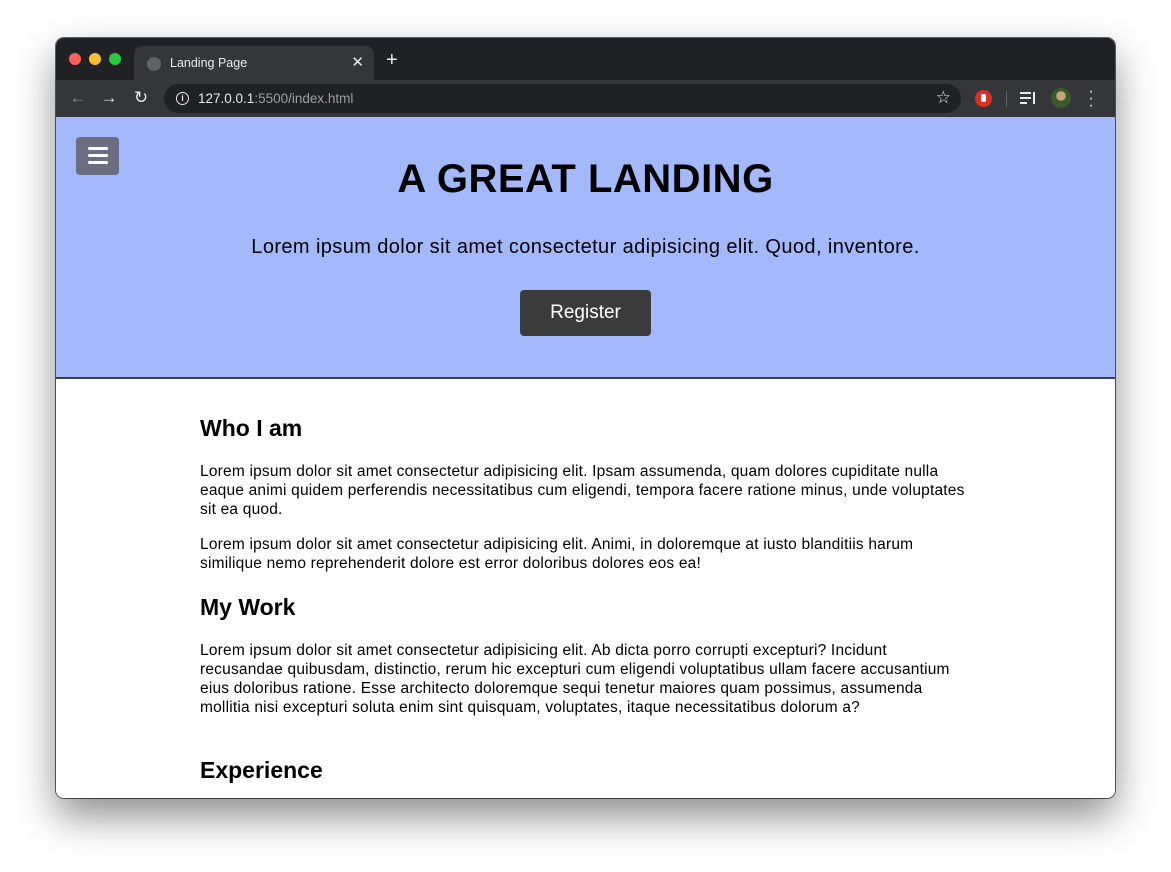  I want to click on tab-landing-page: Landing Page ✕, so click(254, 63).